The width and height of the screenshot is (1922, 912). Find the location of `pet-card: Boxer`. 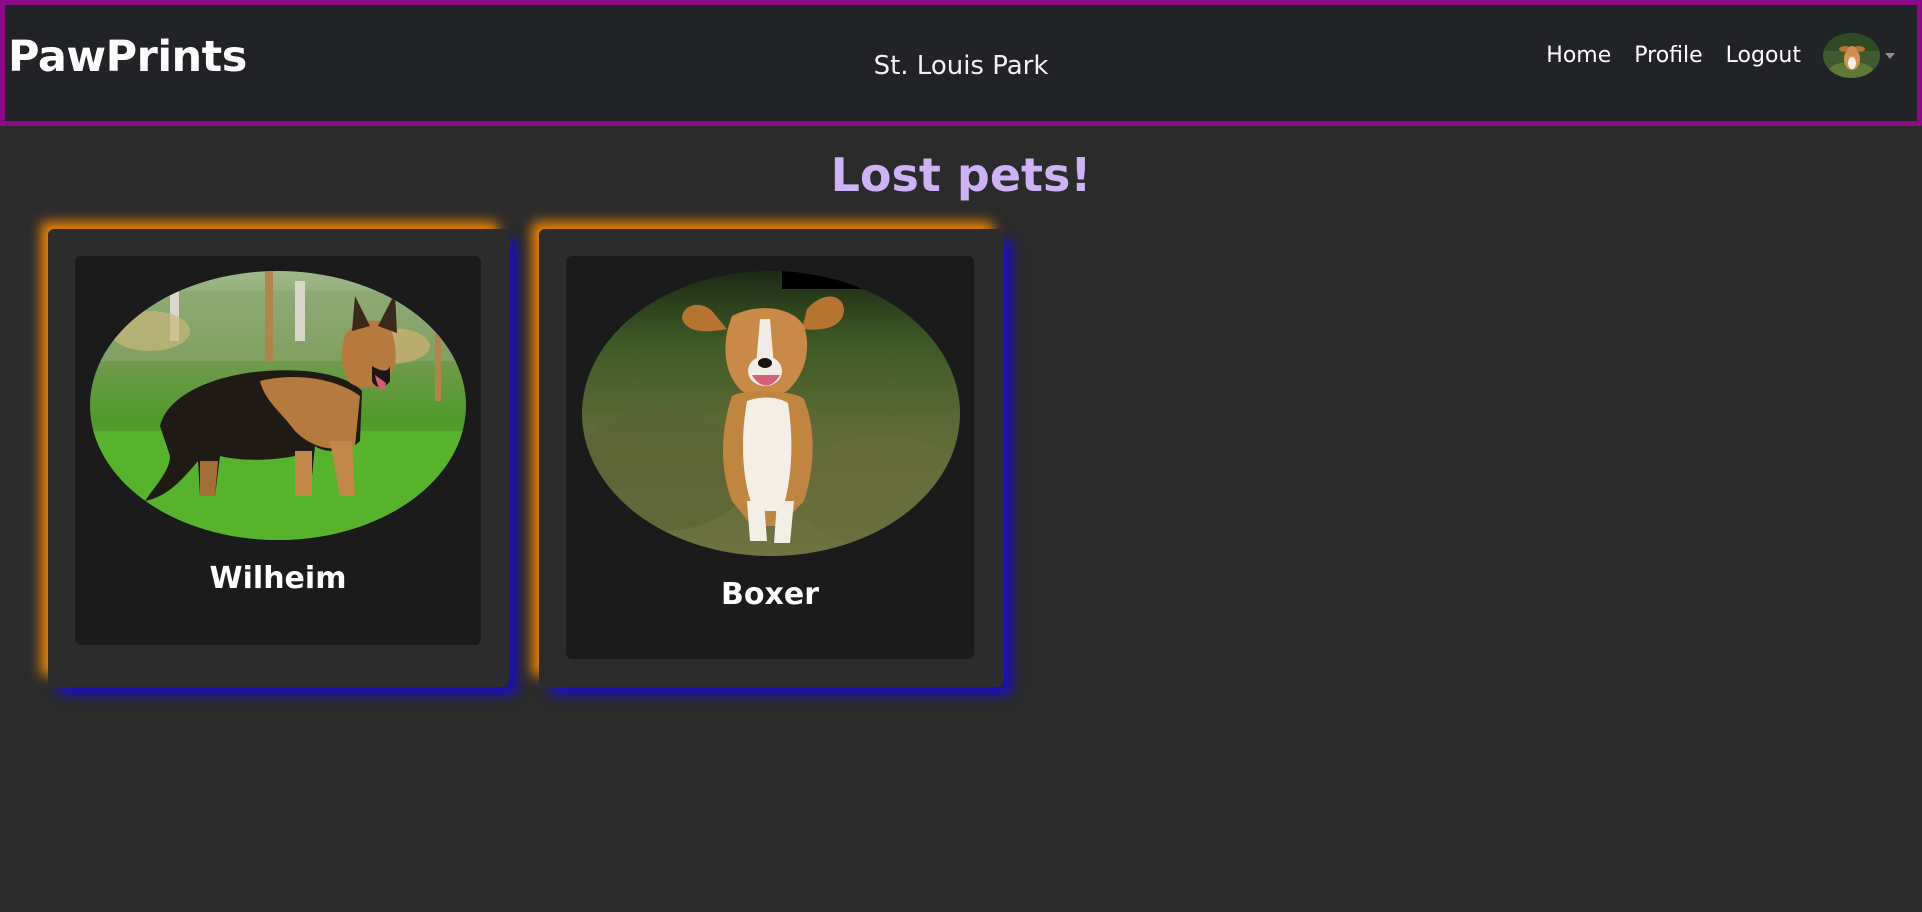

pet-card: Boxer is located at coordinates (771, 458).